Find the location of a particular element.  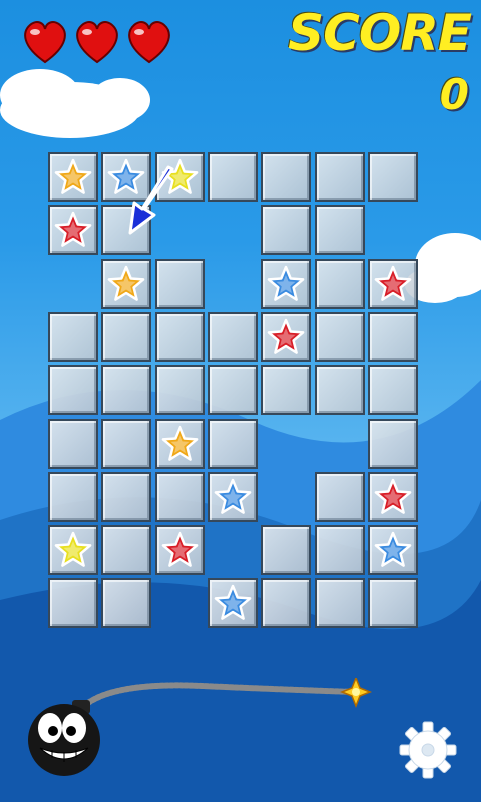

fuse-spark-icon is located at coordinates (356, 693).